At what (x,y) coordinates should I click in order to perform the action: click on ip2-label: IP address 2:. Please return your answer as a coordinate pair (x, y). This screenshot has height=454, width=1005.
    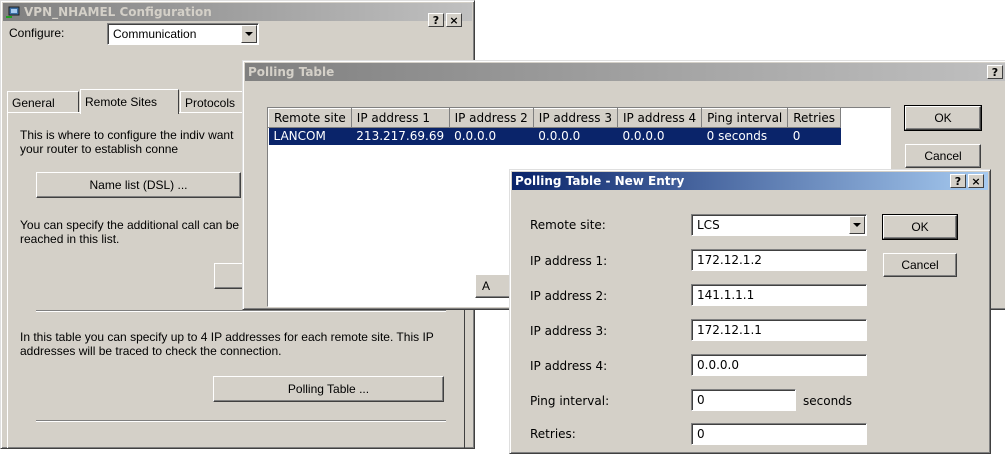
    Looking at the image, I should click on (569, 296).